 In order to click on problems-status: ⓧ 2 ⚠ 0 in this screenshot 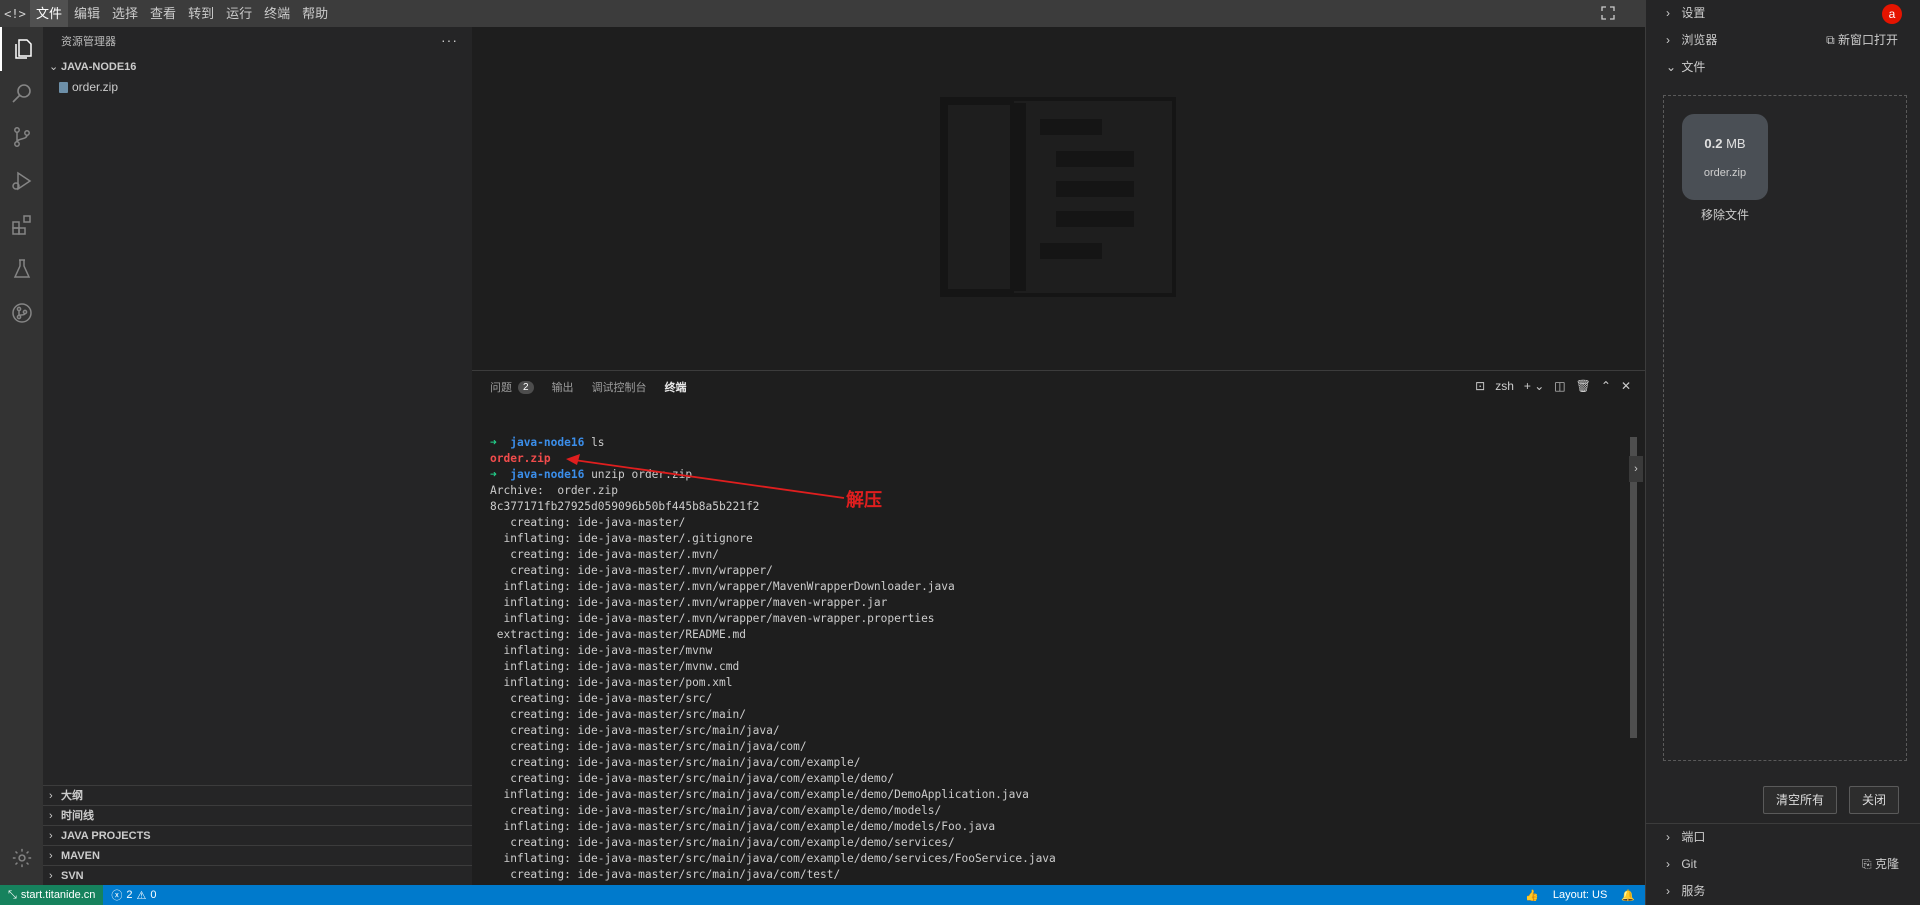, I will do `click(133, 895)`.